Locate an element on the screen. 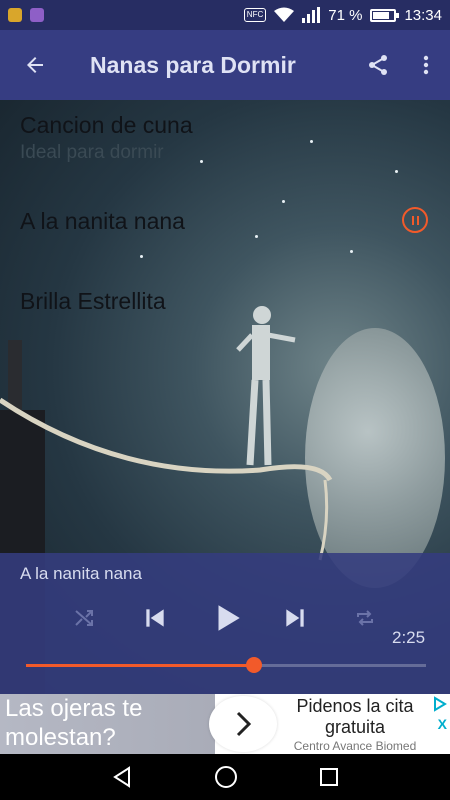  system-nav-bar is located at coordinates (225, 777).